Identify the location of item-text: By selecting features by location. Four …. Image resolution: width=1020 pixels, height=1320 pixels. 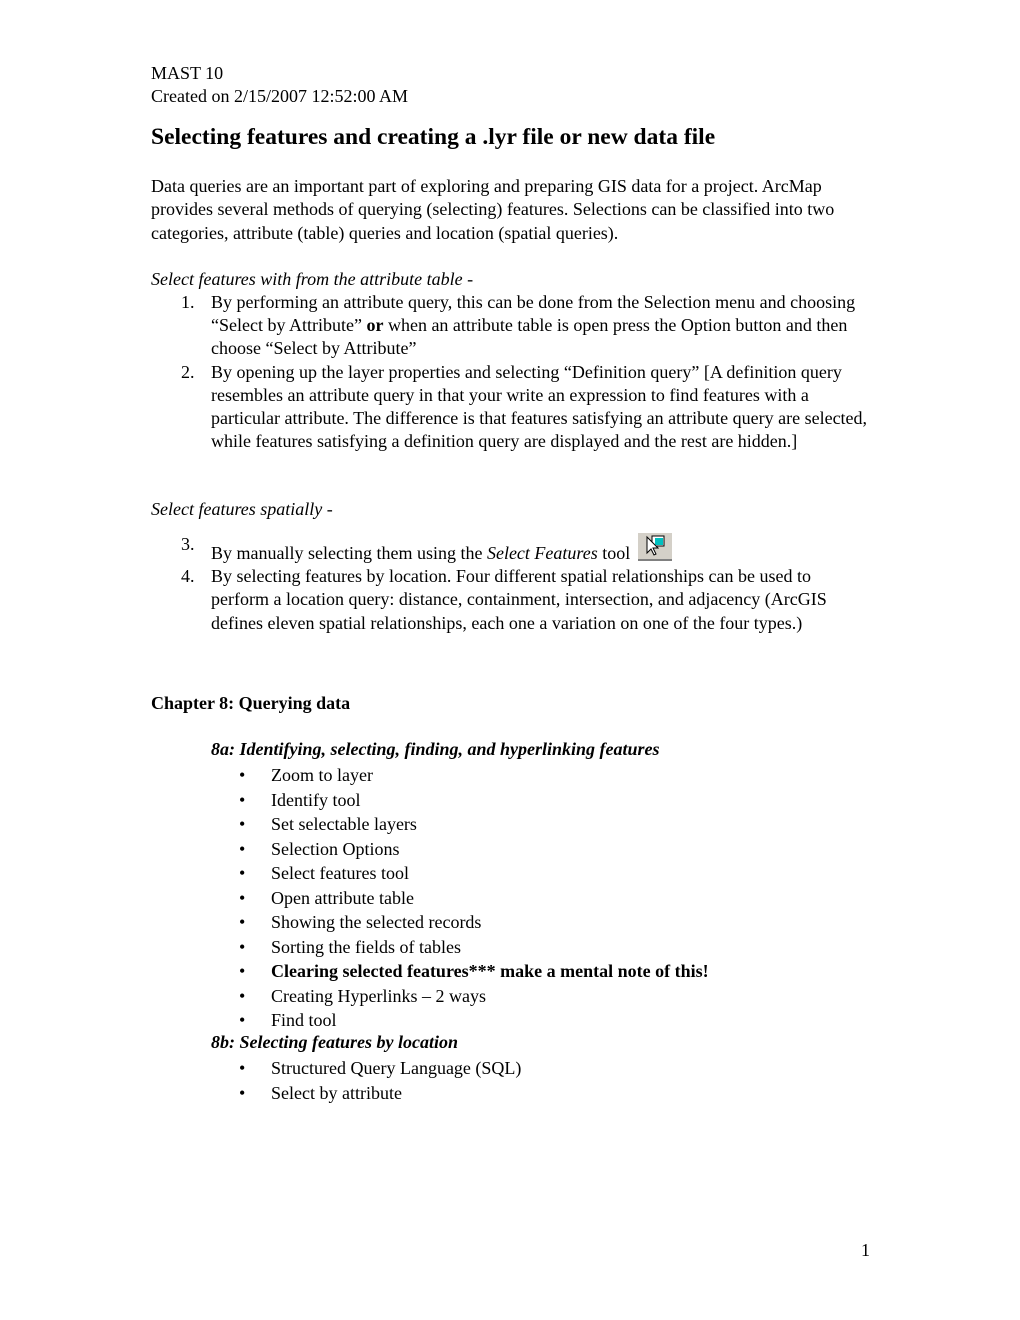
(519, 599).